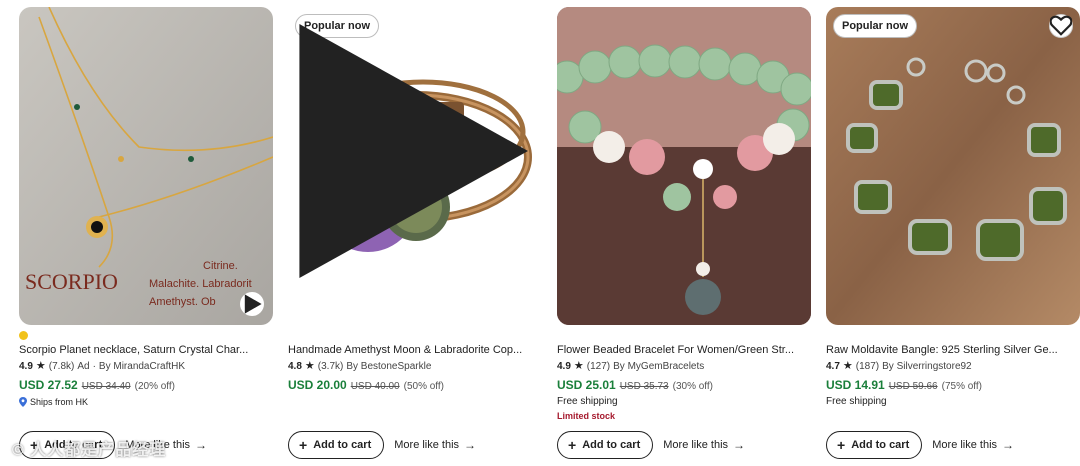 Image resolution: width=1080 pixels, height=466 pixels. I want to click on price-row: USD 14.91 USD 59.66 (75% off), so click(953, 385).